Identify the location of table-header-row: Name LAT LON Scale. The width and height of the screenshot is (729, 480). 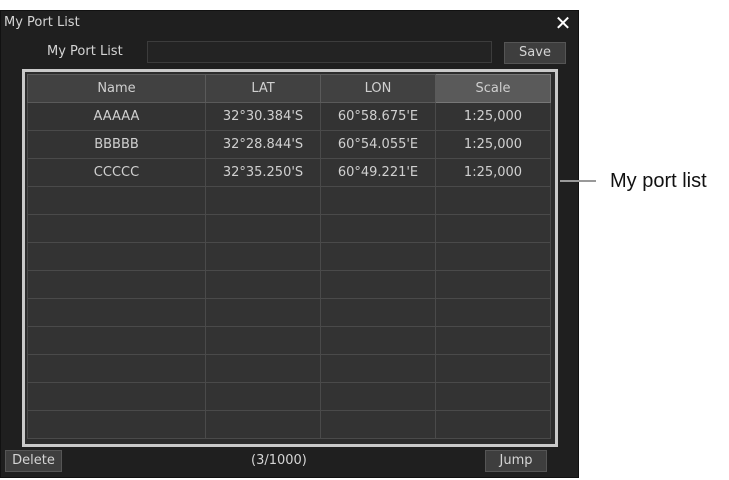
(289, 88).